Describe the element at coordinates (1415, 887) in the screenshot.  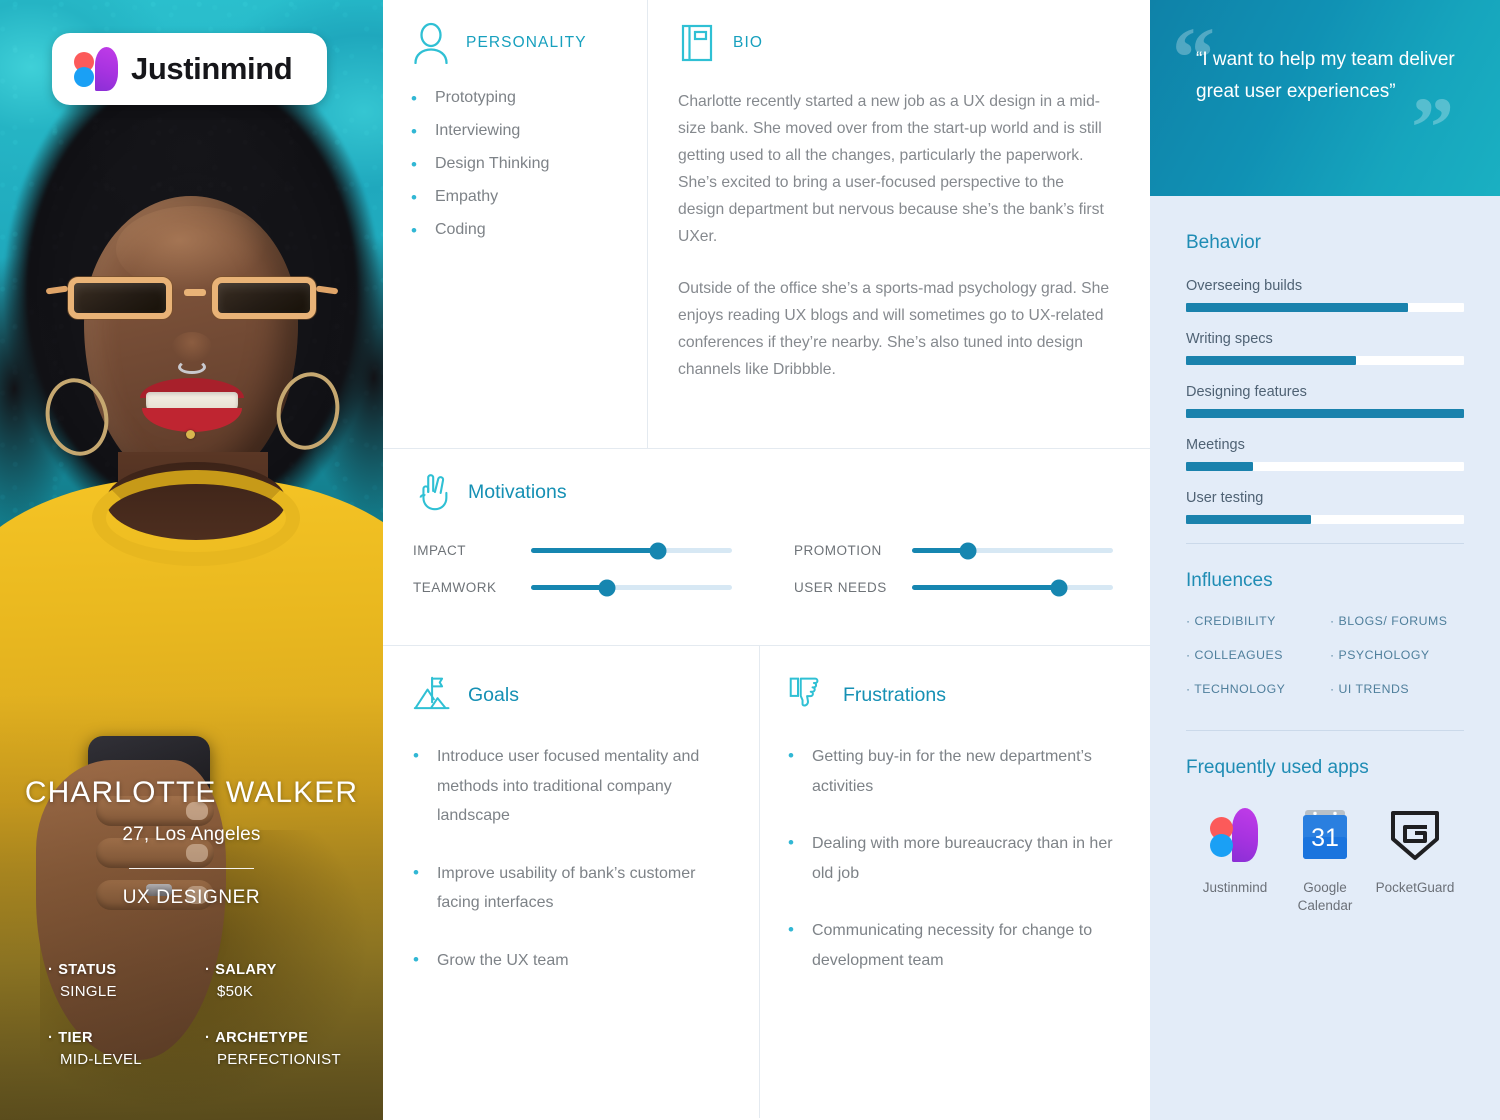
I see `app-label: PocketGuard` at that location.